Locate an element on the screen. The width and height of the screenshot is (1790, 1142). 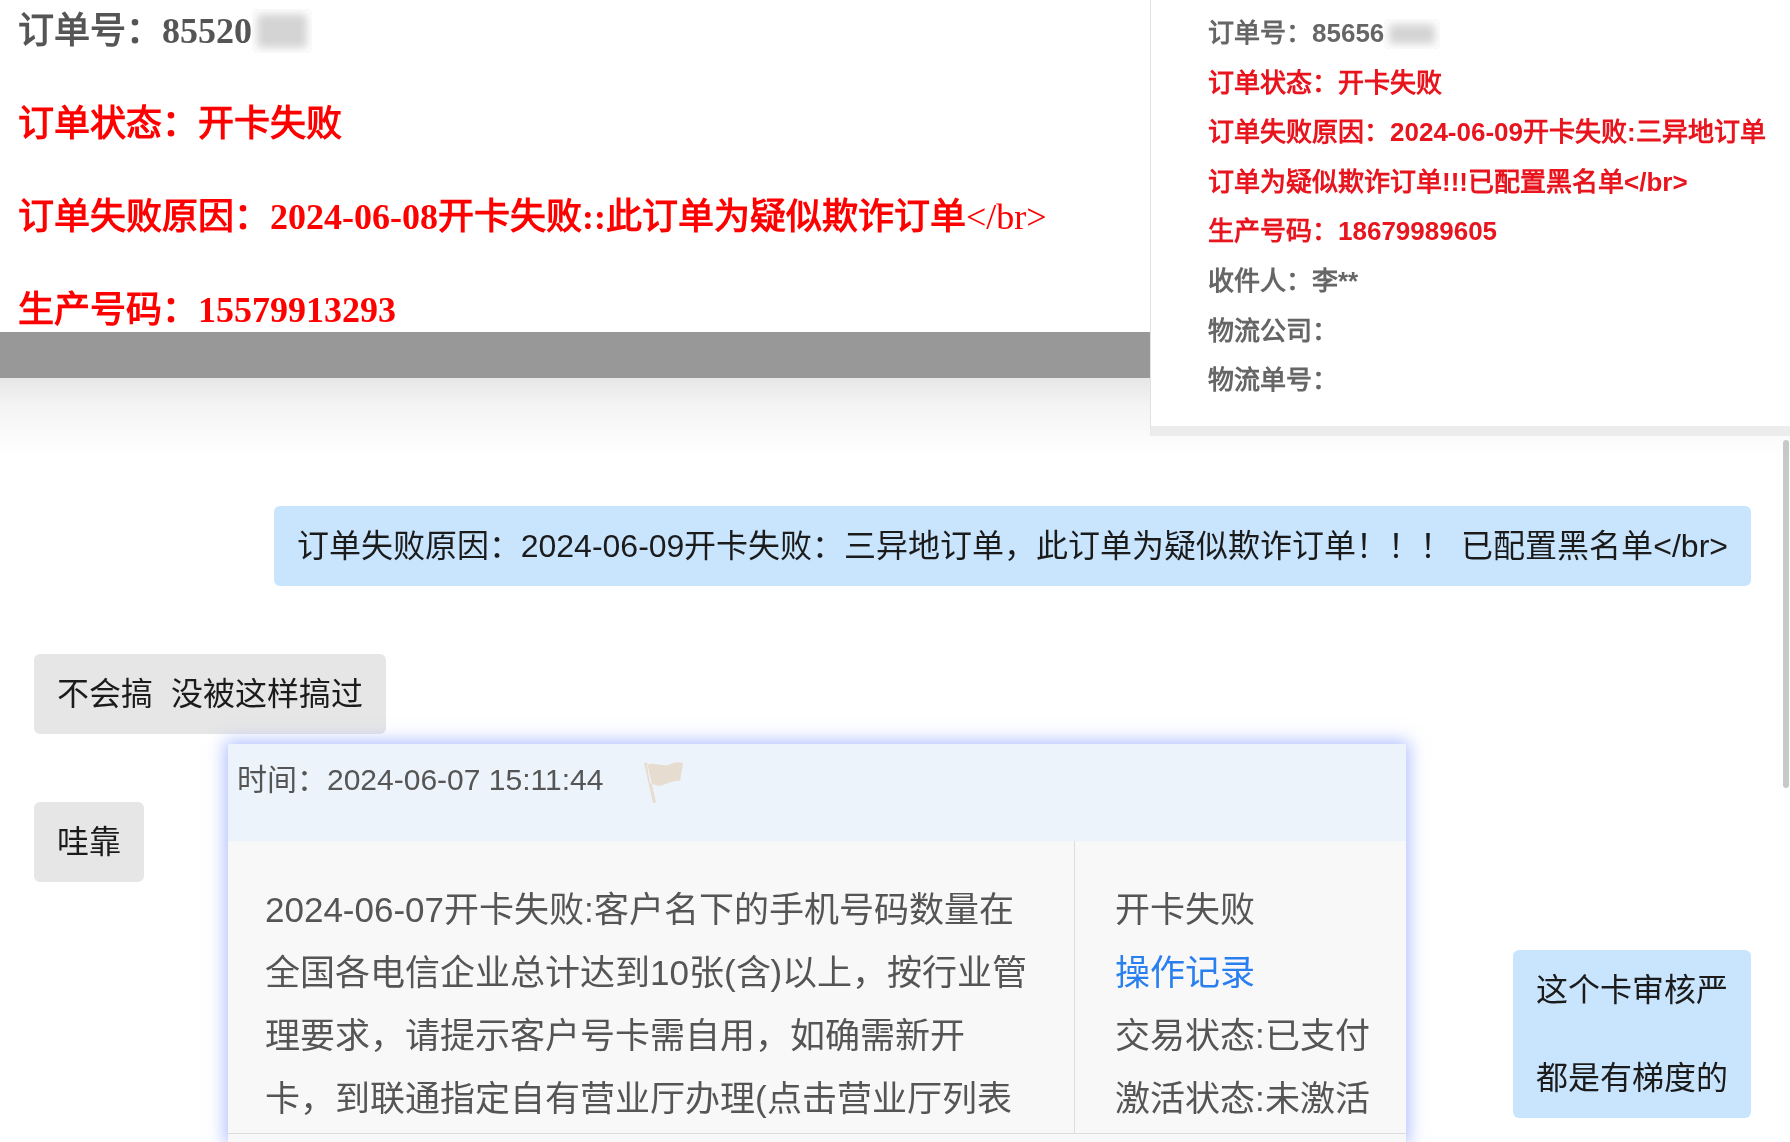
message-text: 哇靠 is located at coordinates (89, 842).